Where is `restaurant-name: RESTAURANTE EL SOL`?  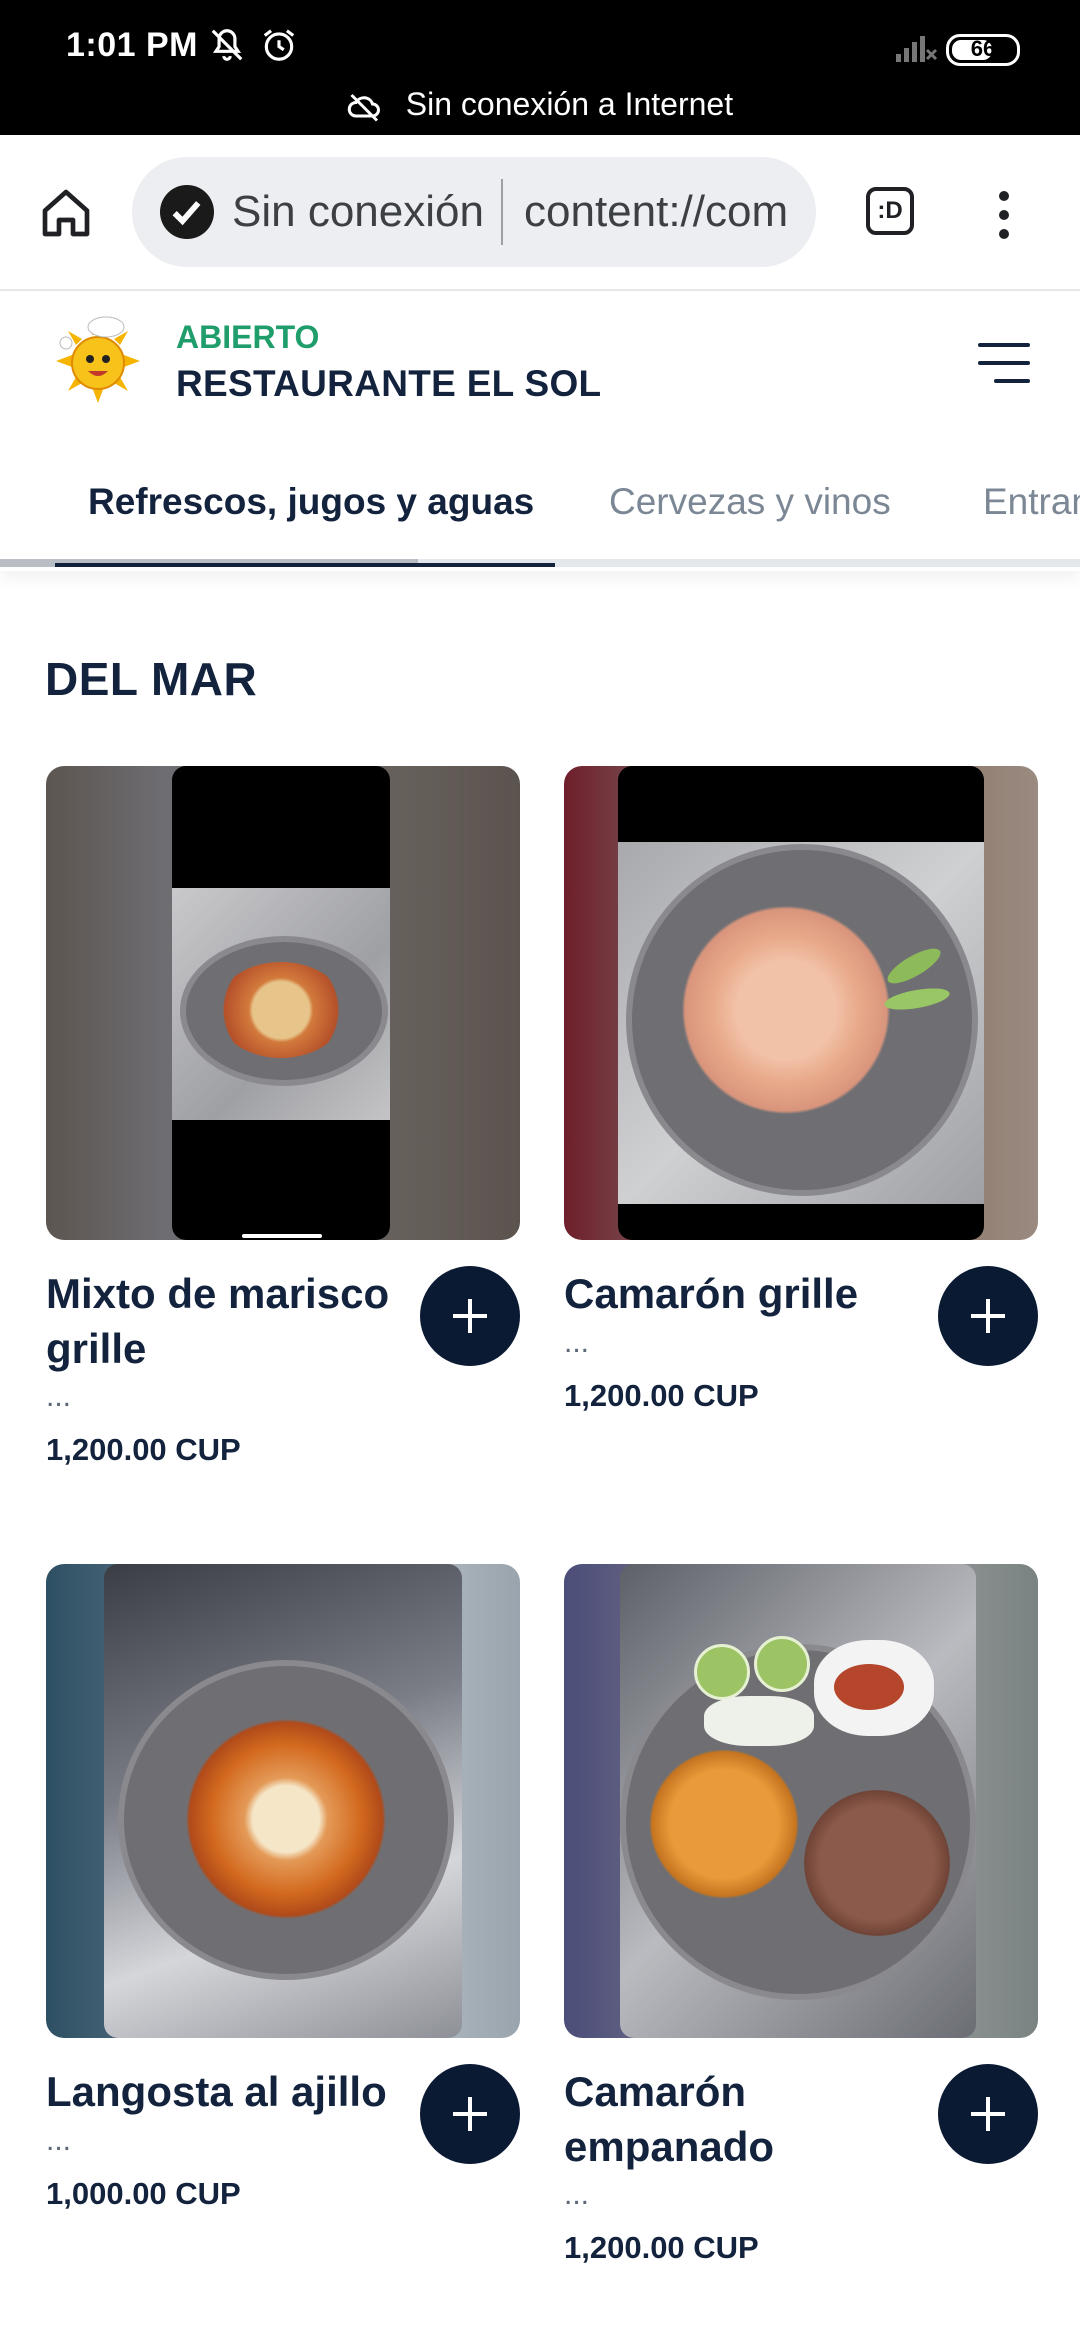
restaurant-name: RESTAURANTE EL SOL is located at coordinates (389, 383).